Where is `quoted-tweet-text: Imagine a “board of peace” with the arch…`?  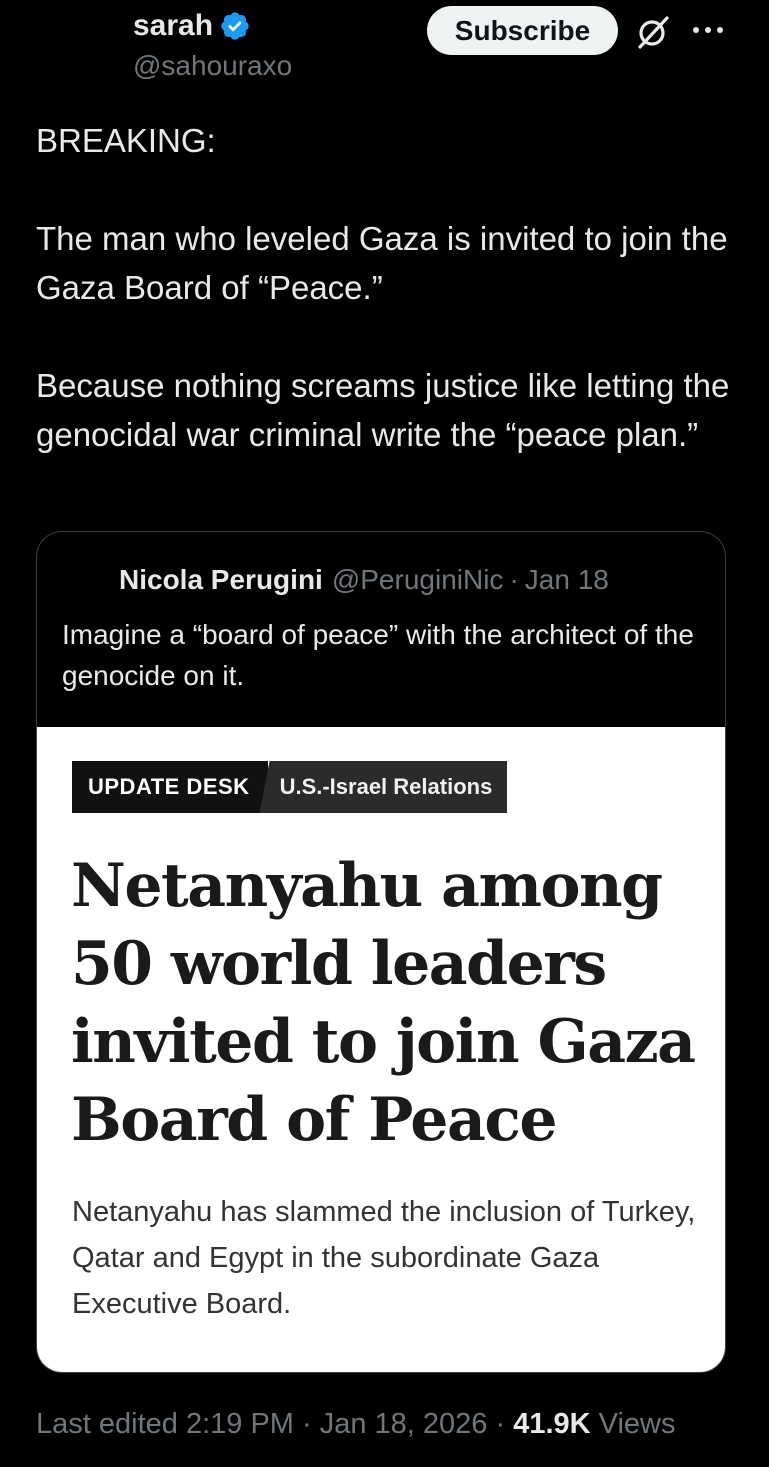
quoted-tweet-text: Imagine a “board of peace” with the arch… is located at coordinates (378, 655).